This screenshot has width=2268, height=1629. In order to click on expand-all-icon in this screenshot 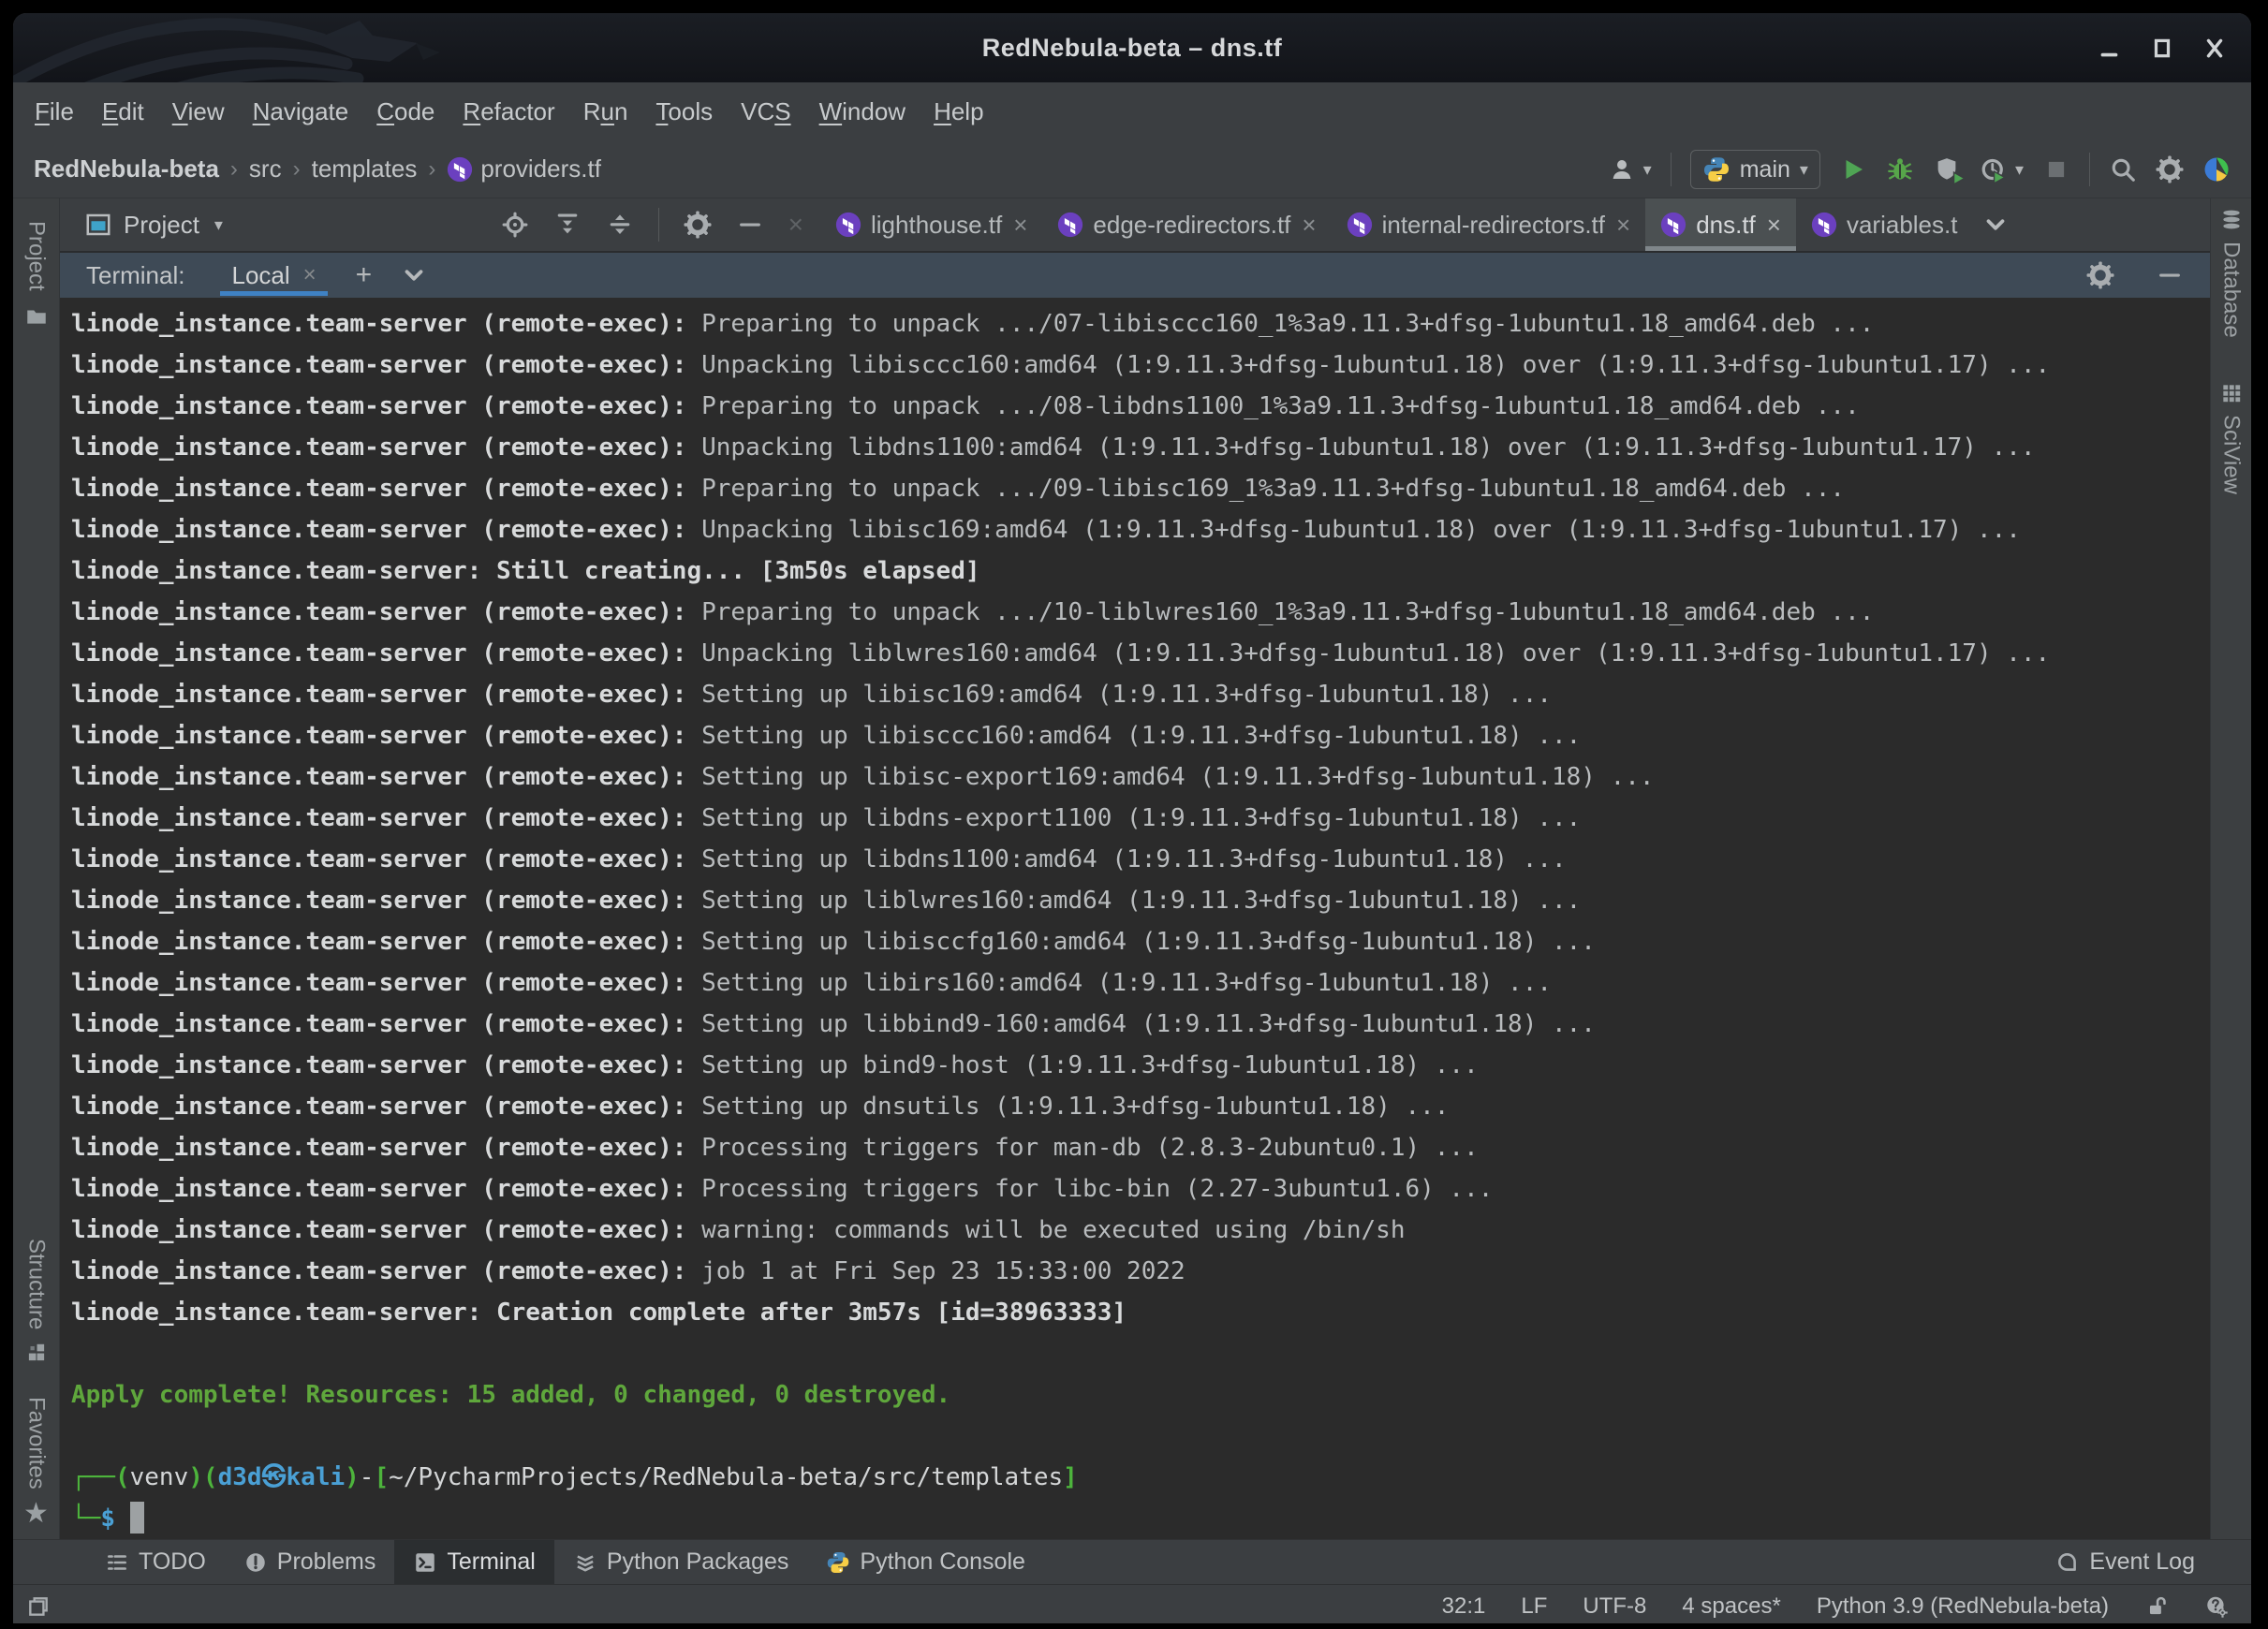, I will do `click(567, 225)`.